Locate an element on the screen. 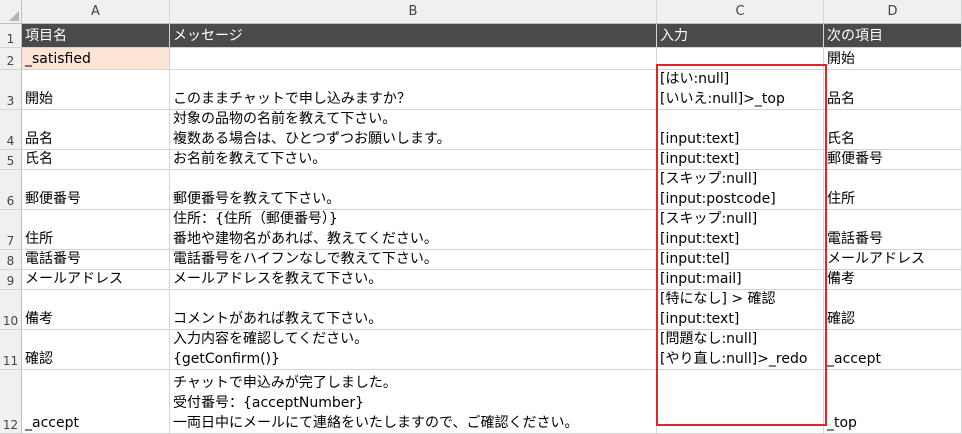 Image resolution: width=962 pixels, height=434 pixels. row-header-2: 2 is located at coordinates (11, 59).